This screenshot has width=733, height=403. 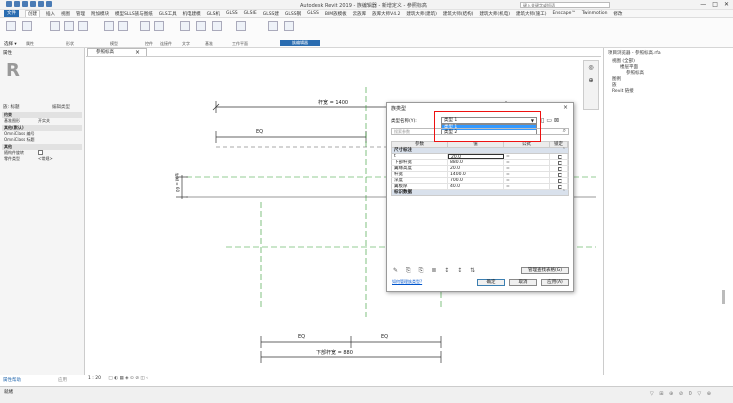 What do you see at coordinates (185, 26) in the screenshot?
I see `text-tool-icon` at bounding box center [185, 26].